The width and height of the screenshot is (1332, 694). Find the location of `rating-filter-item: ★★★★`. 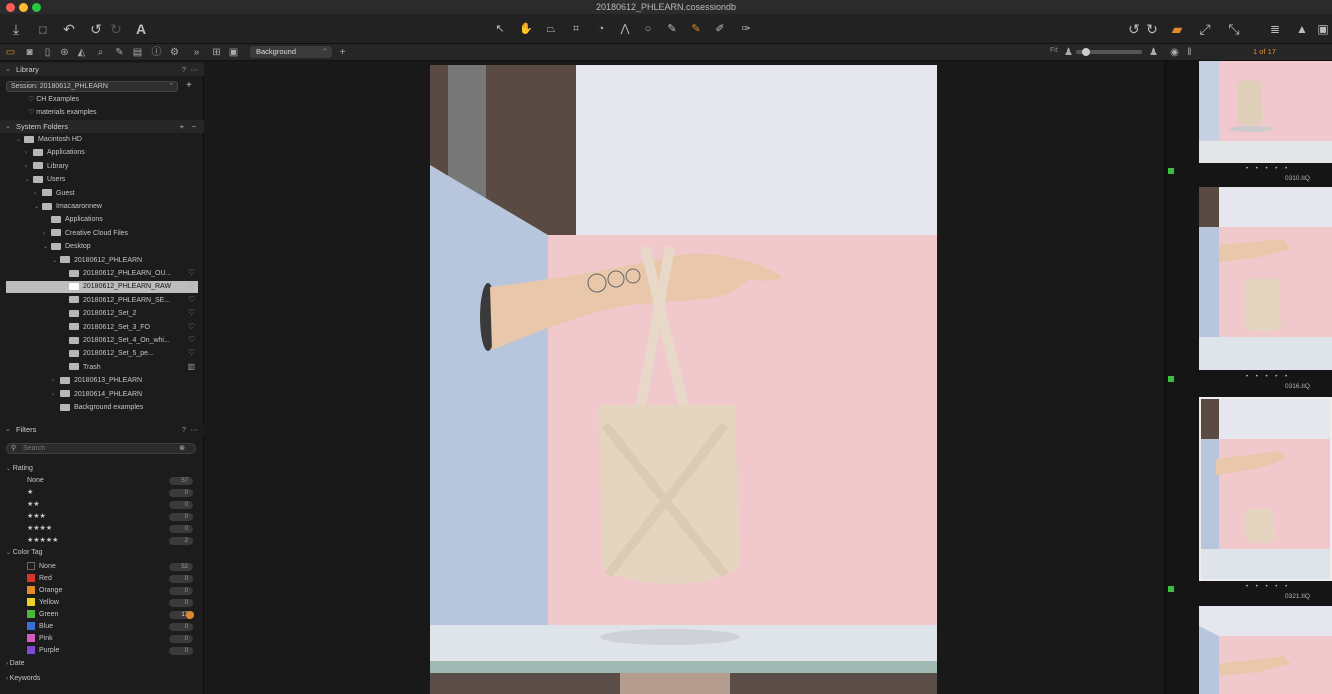

rating-filter-item: ★★★★ is located at coordinates (39, 529).